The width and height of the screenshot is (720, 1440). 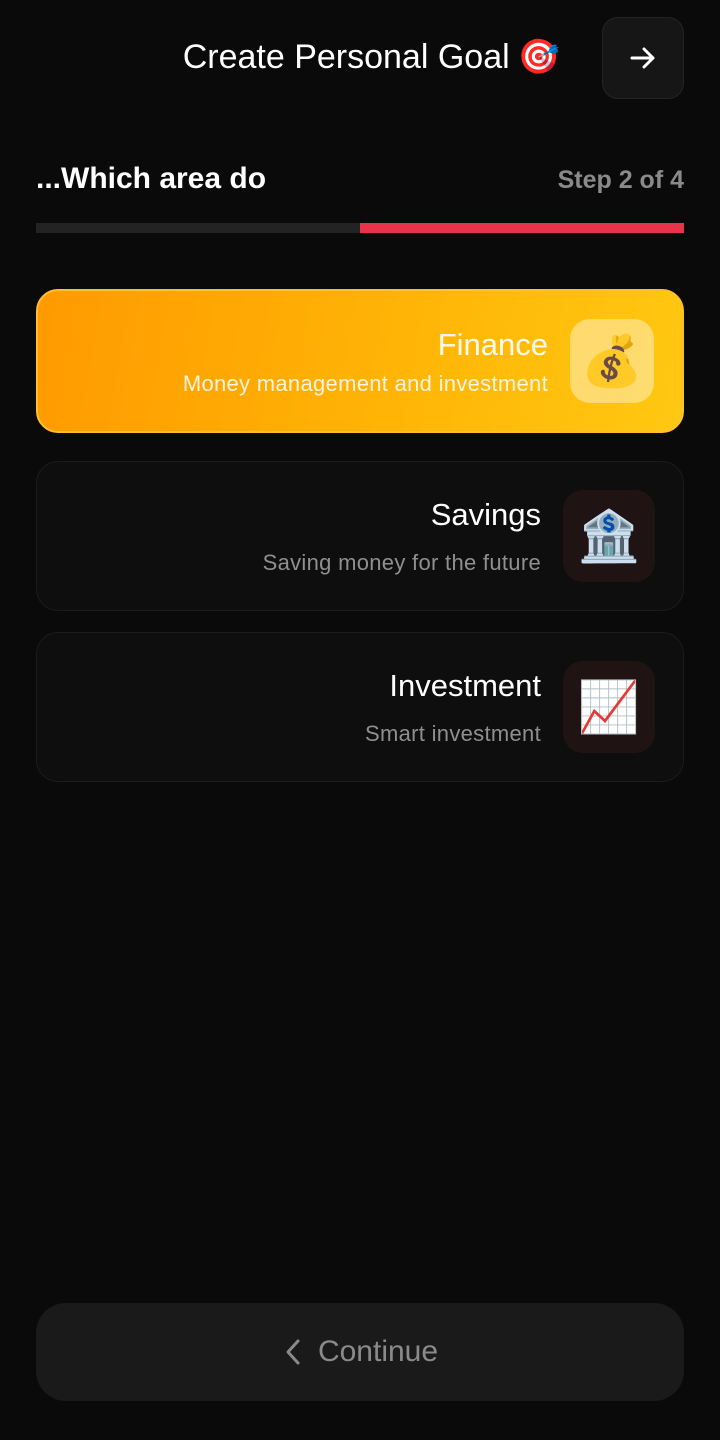 What do you see at coordinates (522, 228) in the screenshot?
I see `progress-bar-fill` at bounding box center [522, 228].